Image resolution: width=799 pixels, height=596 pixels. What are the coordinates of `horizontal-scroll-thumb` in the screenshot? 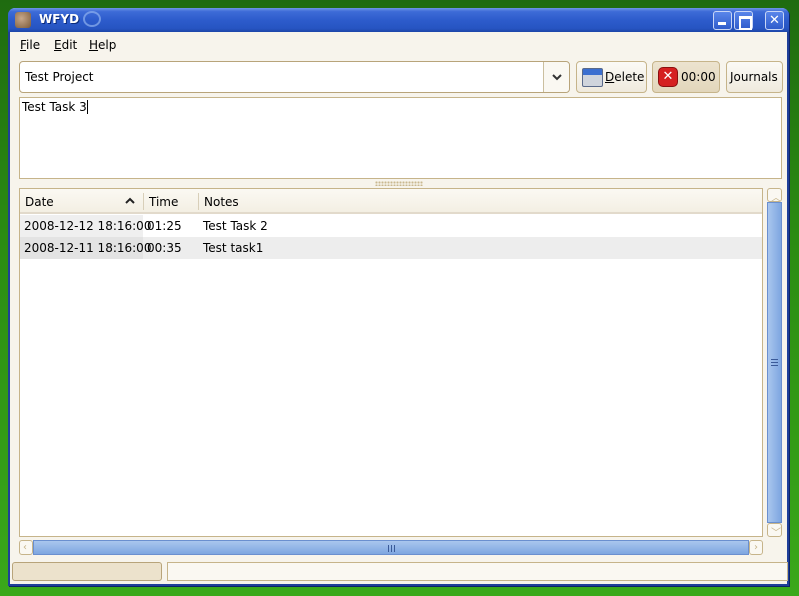 It's located at (391, 547).